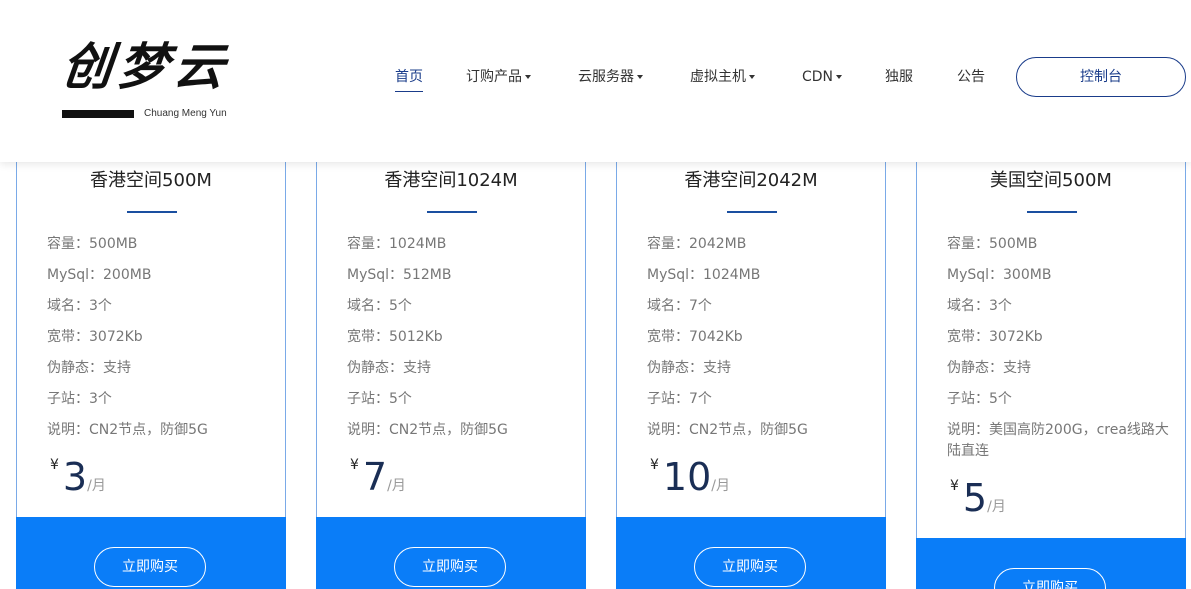 The width and height of the screenshot is (1191, 589). Describe the element at coordinates (606, 77) in the screenshot. I see `nav-item-label: 云服务器` at that location.